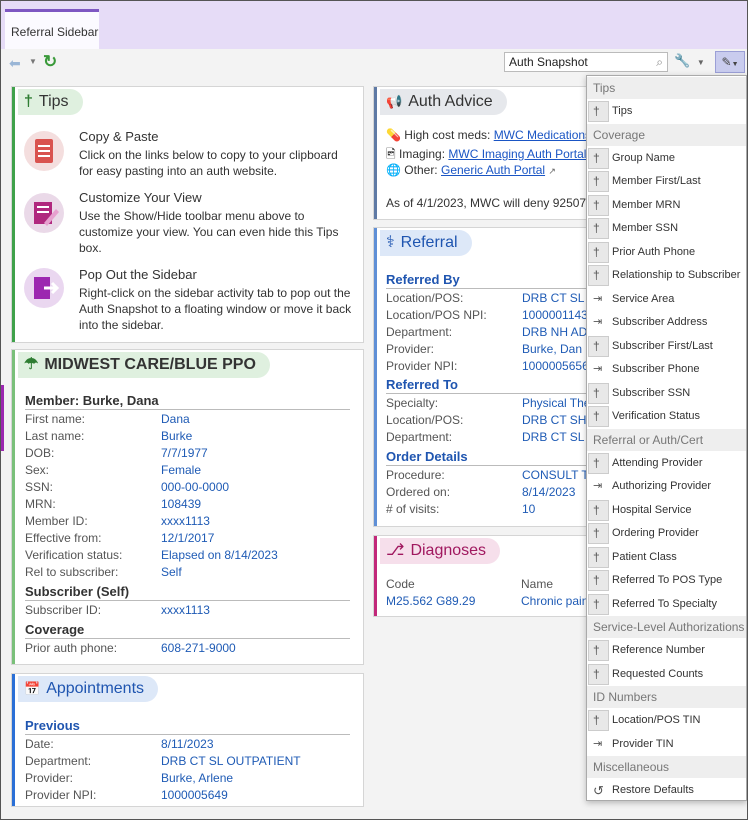 The height and width of the screenshot is (820, 748). Describe the element at coordinates (666, 744) in the screenshot. I see `menu-item-provider-tin: ⇥ Provider TIN` at that location.